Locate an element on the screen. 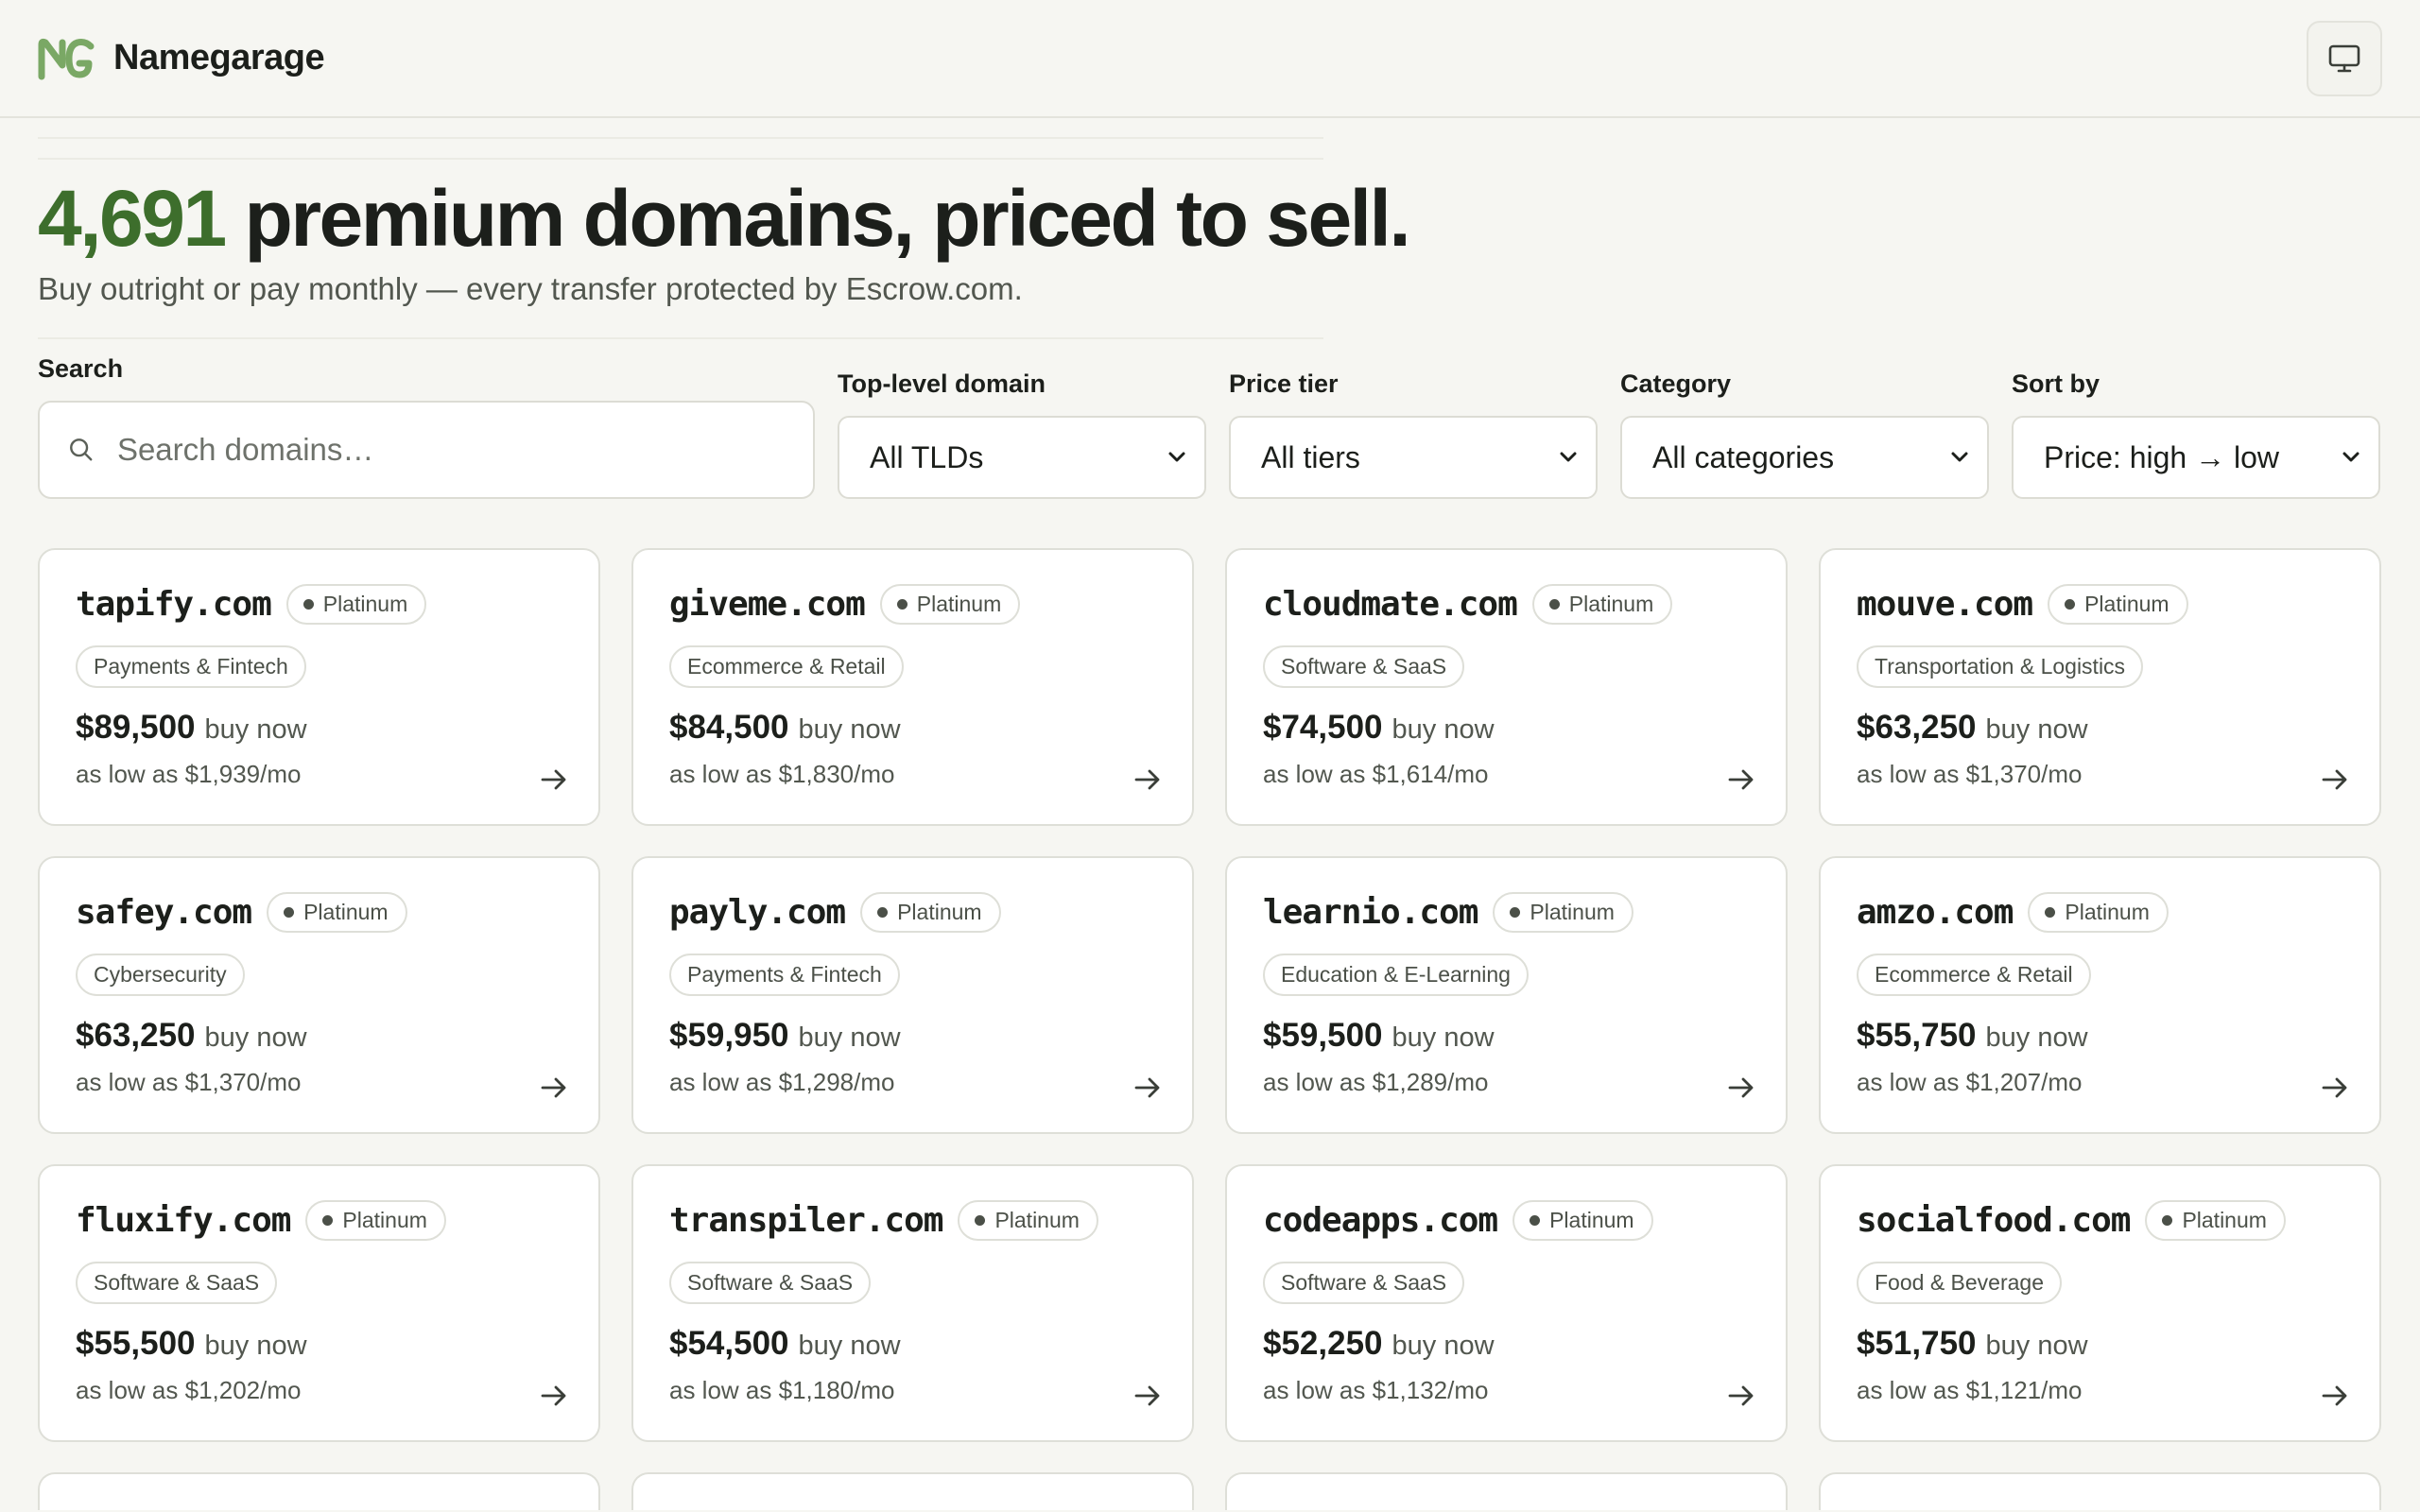 This screenshot has width=2420, height=1512. sort-select: Price: high → low is located at coordinates (2196, 458).